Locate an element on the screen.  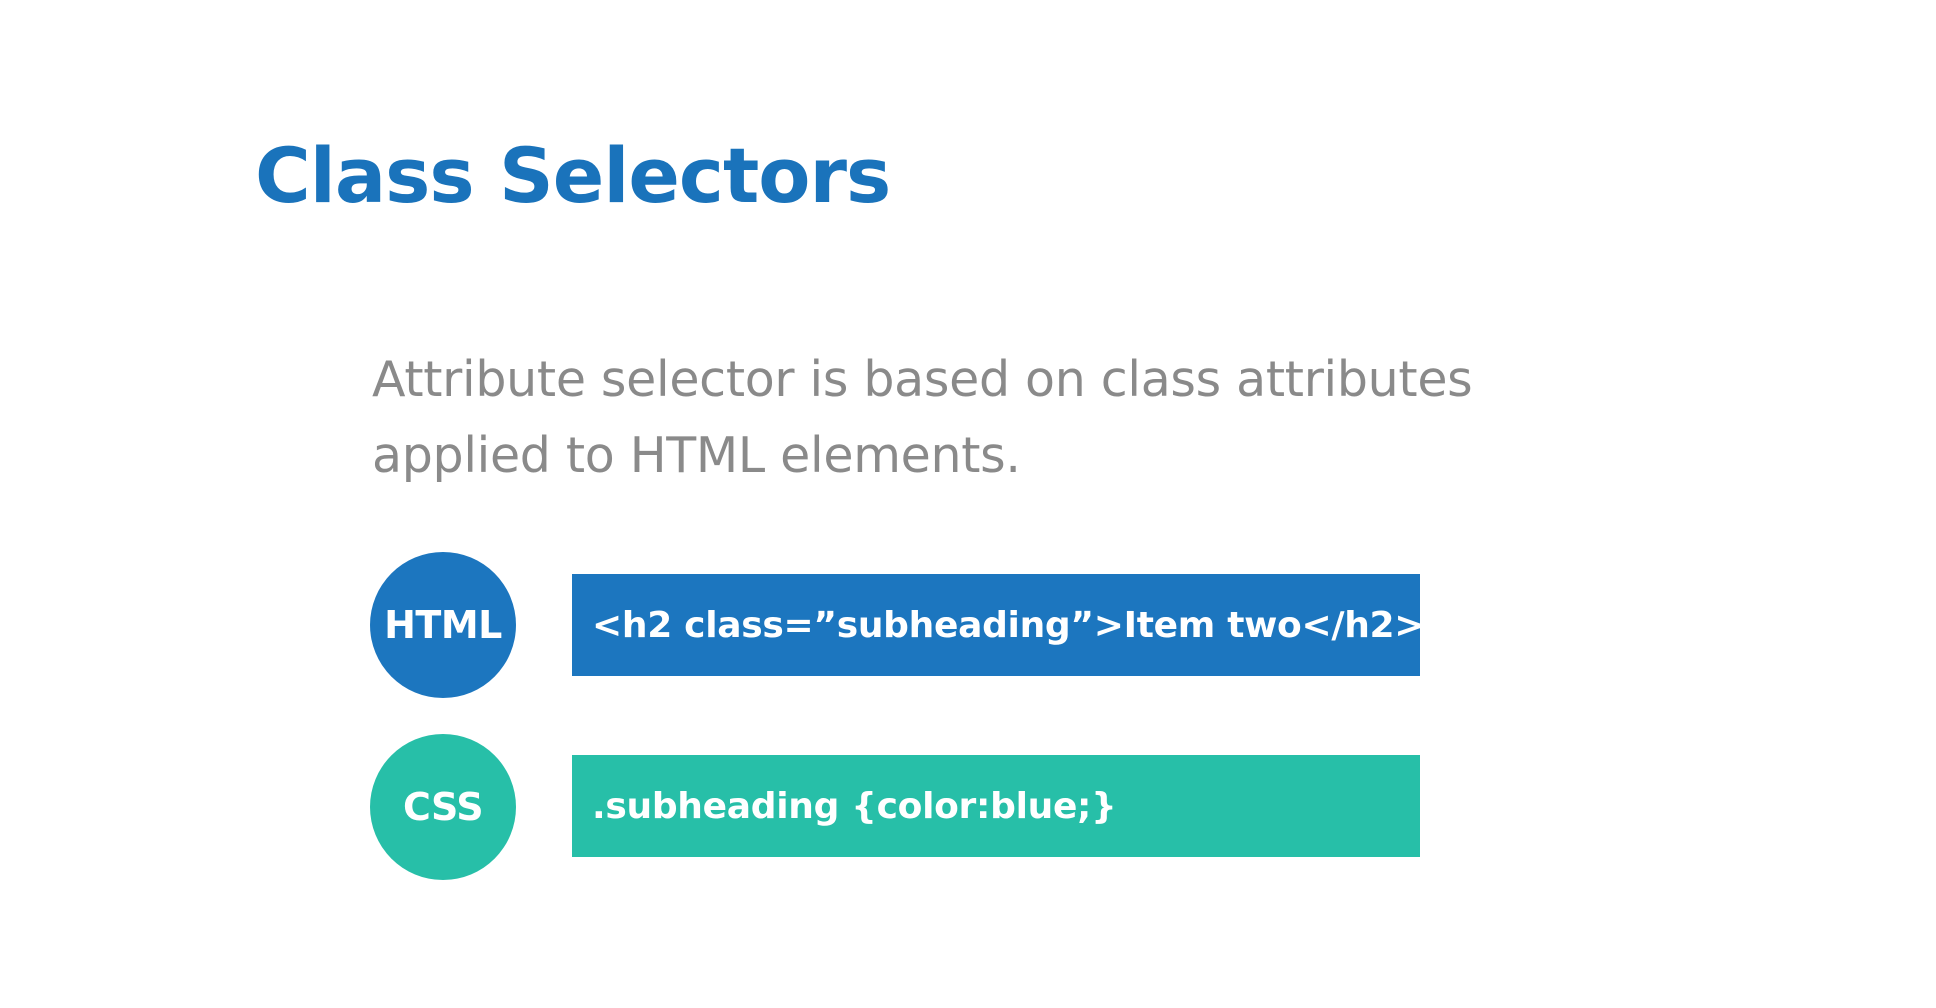
css-code-example: .subheading {color:blue;} is located at coordinates (996, 806).